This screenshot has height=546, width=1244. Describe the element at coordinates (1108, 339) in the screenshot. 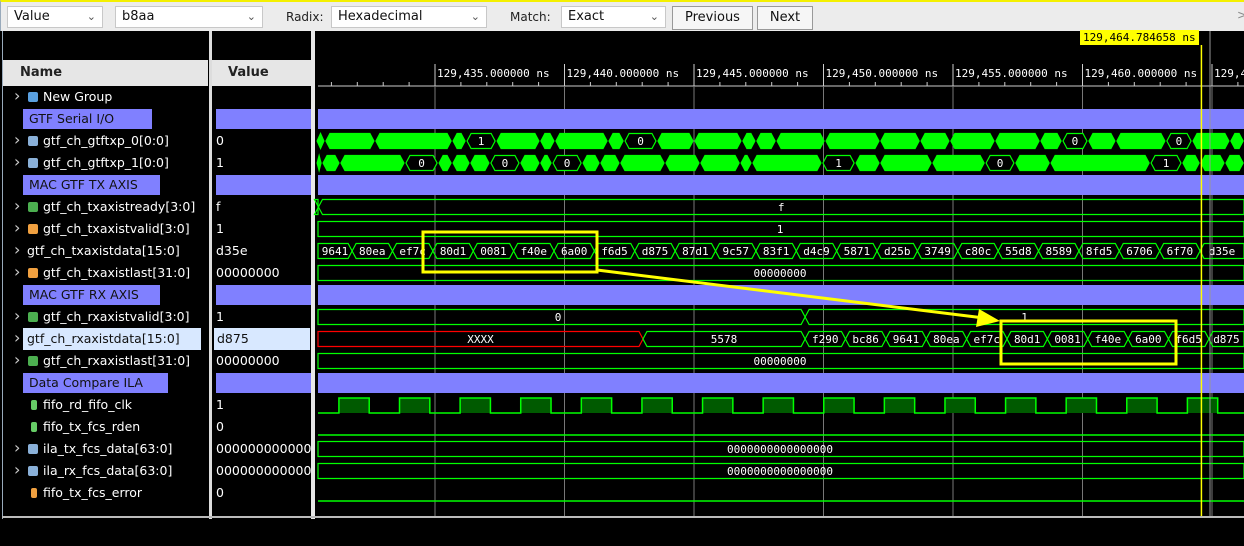

I see `bus-value-label: f40e` at that location.